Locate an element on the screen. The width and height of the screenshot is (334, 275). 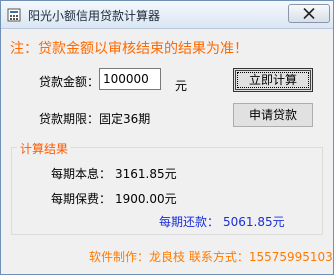
calculate-button: 立即计算 is located at coordinates (273, 80).